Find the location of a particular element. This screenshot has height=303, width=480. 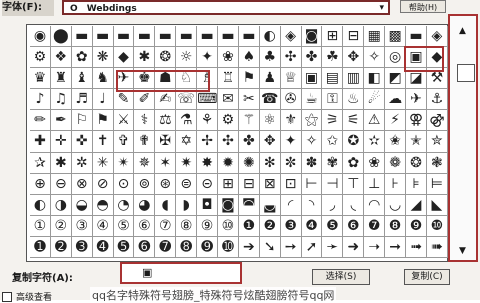

copy-chars-input: ▣ is located at coordinates (181, 273).